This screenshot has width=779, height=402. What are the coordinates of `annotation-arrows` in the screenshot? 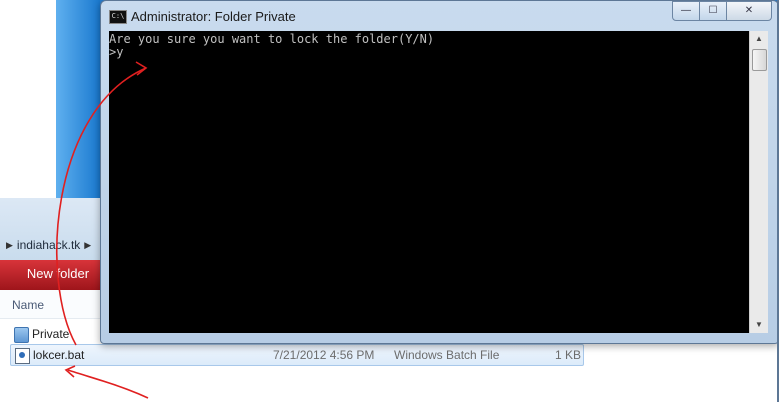 It's located at (102, 230).